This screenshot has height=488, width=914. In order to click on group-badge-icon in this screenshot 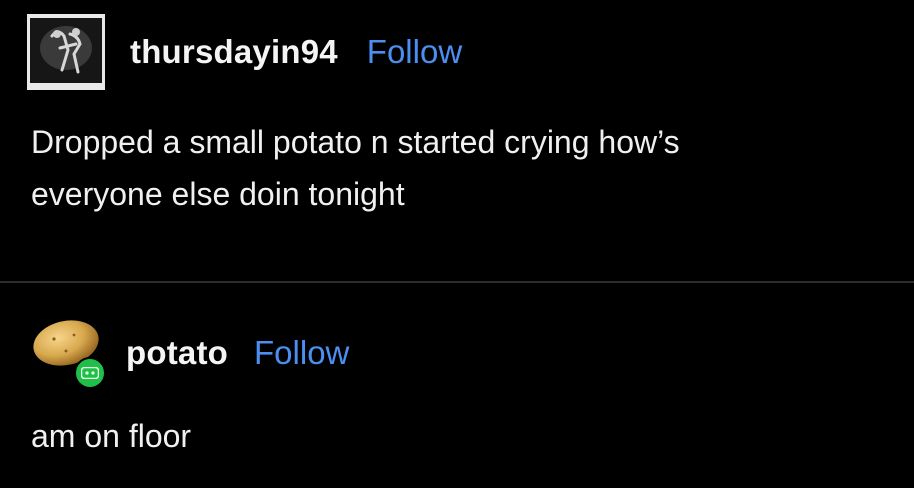, I will do `click(90, 373)`.